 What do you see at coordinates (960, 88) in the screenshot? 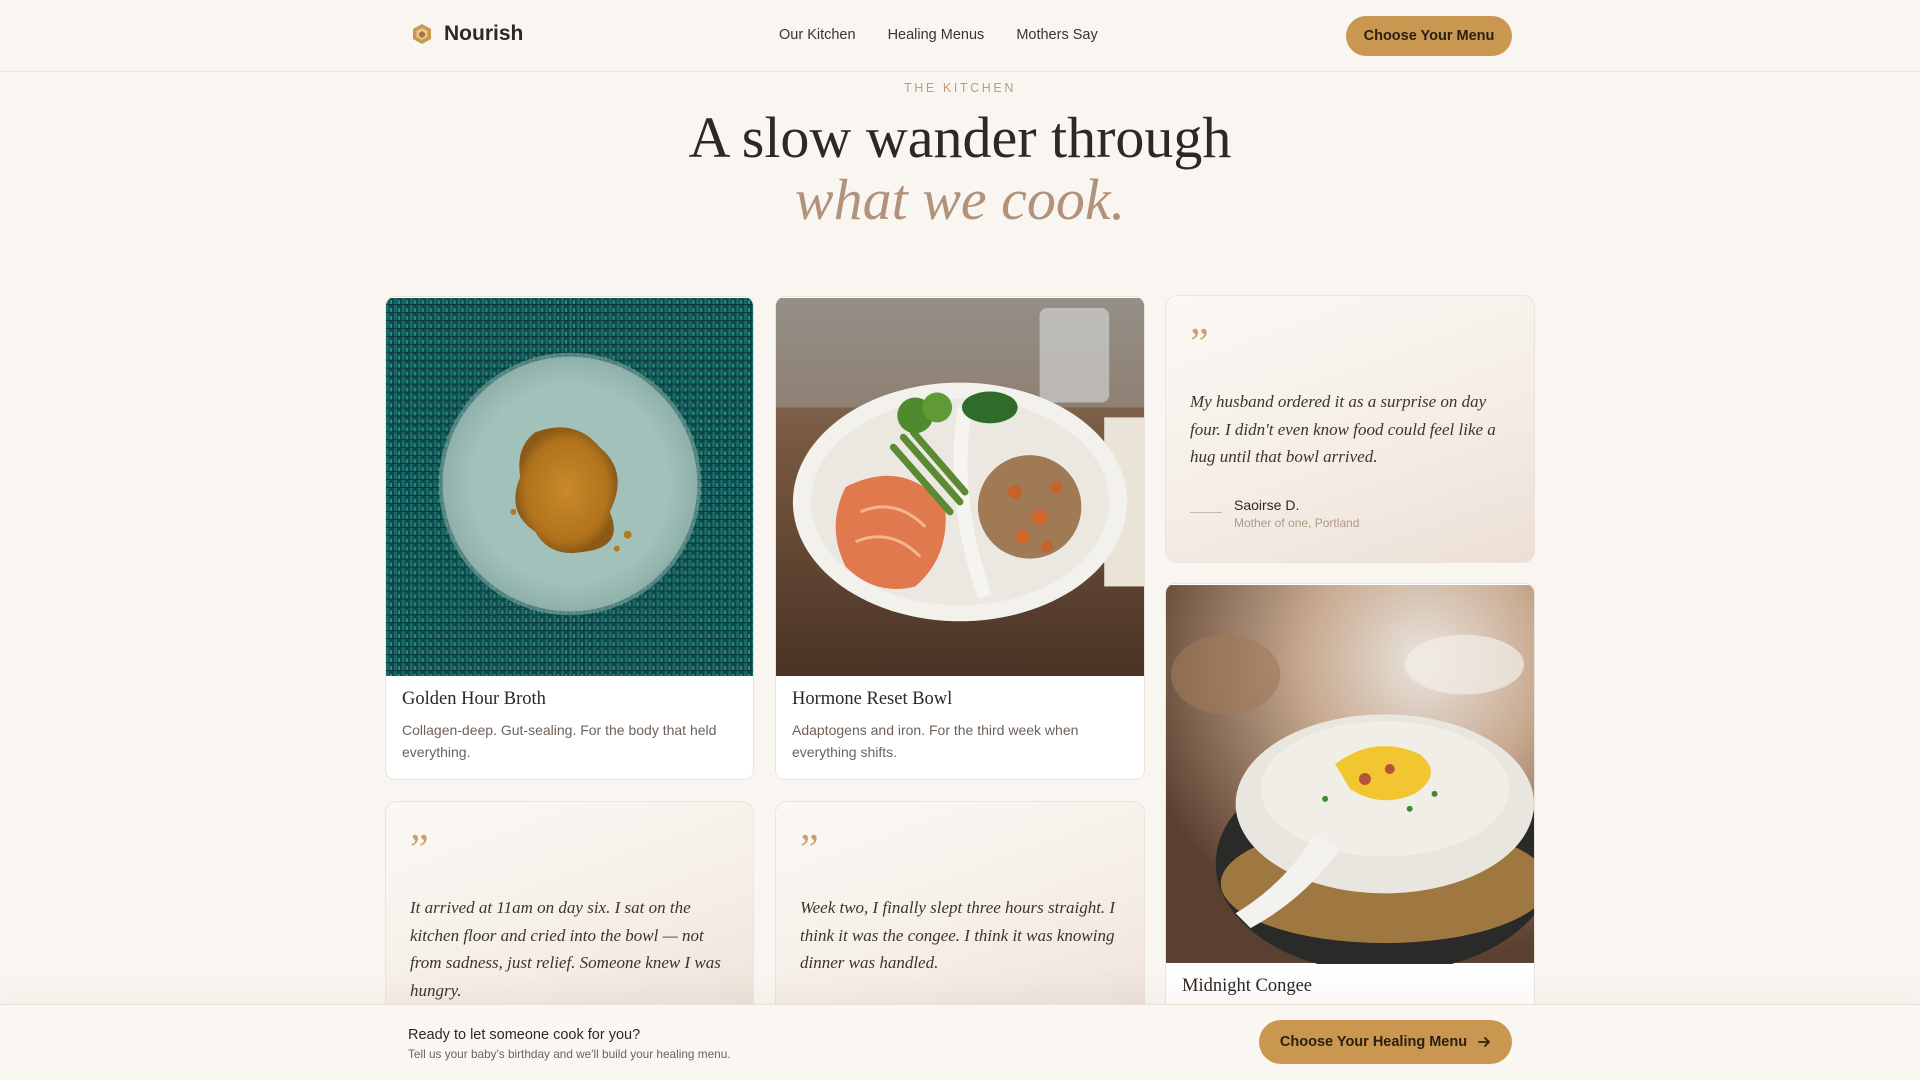
I see `section-eyebrow: THE KITCHEN` at bounding box center [960, 88].